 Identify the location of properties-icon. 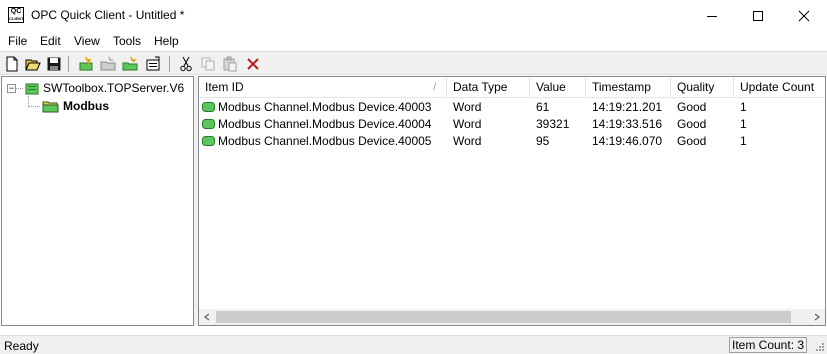
(153, 63).